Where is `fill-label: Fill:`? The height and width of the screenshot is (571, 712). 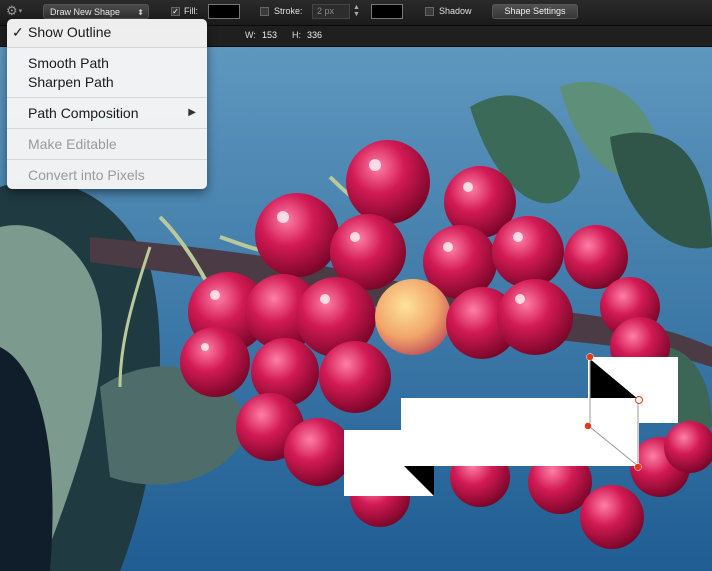
fill-label: Fill: is located at coordinates (191, 11).